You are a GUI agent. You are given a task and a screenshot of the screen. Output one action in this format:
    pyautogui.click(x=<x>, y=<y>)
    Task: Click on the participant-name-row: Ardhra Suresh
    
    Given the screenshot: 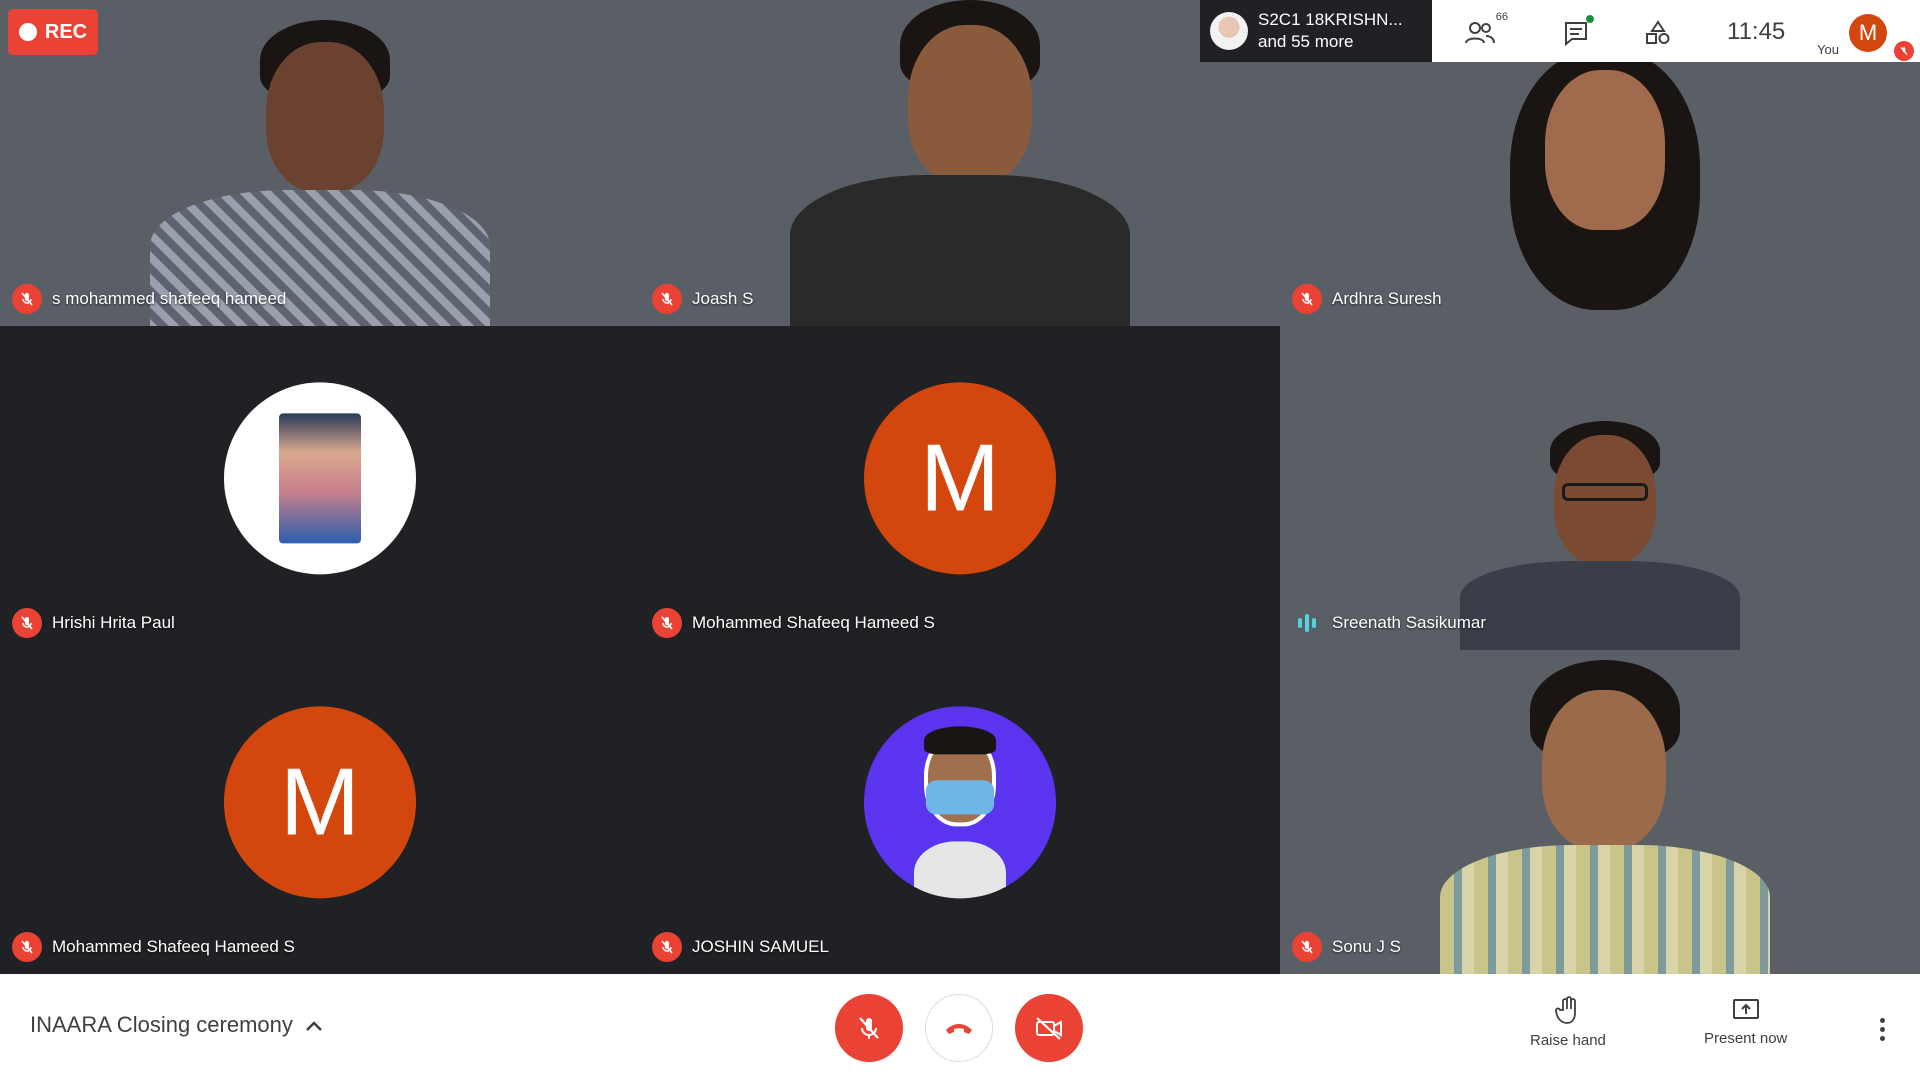 What is the action you would take?
    pyautogui.click(x=1367, y=299)
    